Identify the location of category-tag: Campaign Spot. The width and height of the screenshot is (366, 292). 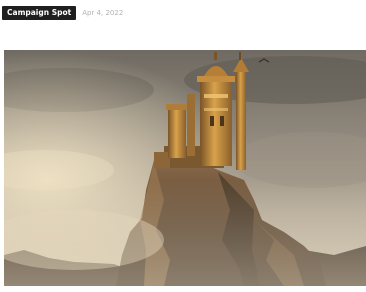
(39, 13).